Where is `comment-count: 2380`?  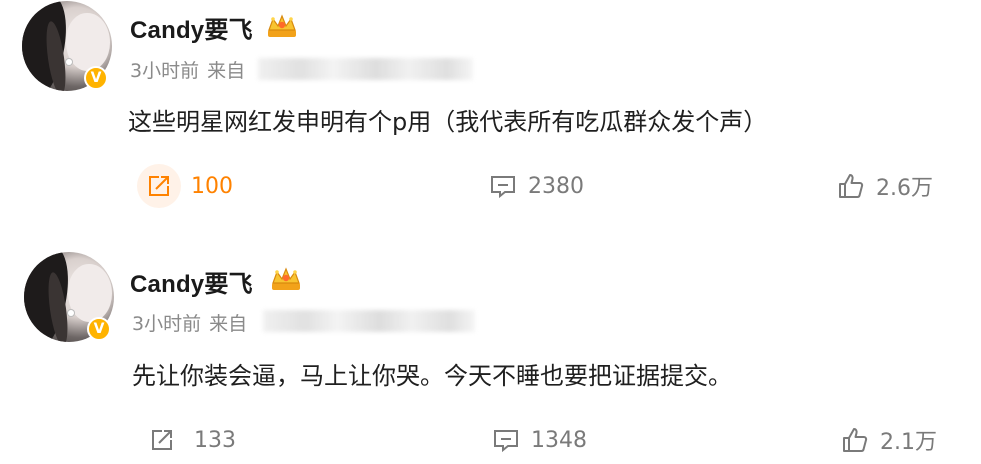 comment-count: 2380 is located at coordinates (556, 186).